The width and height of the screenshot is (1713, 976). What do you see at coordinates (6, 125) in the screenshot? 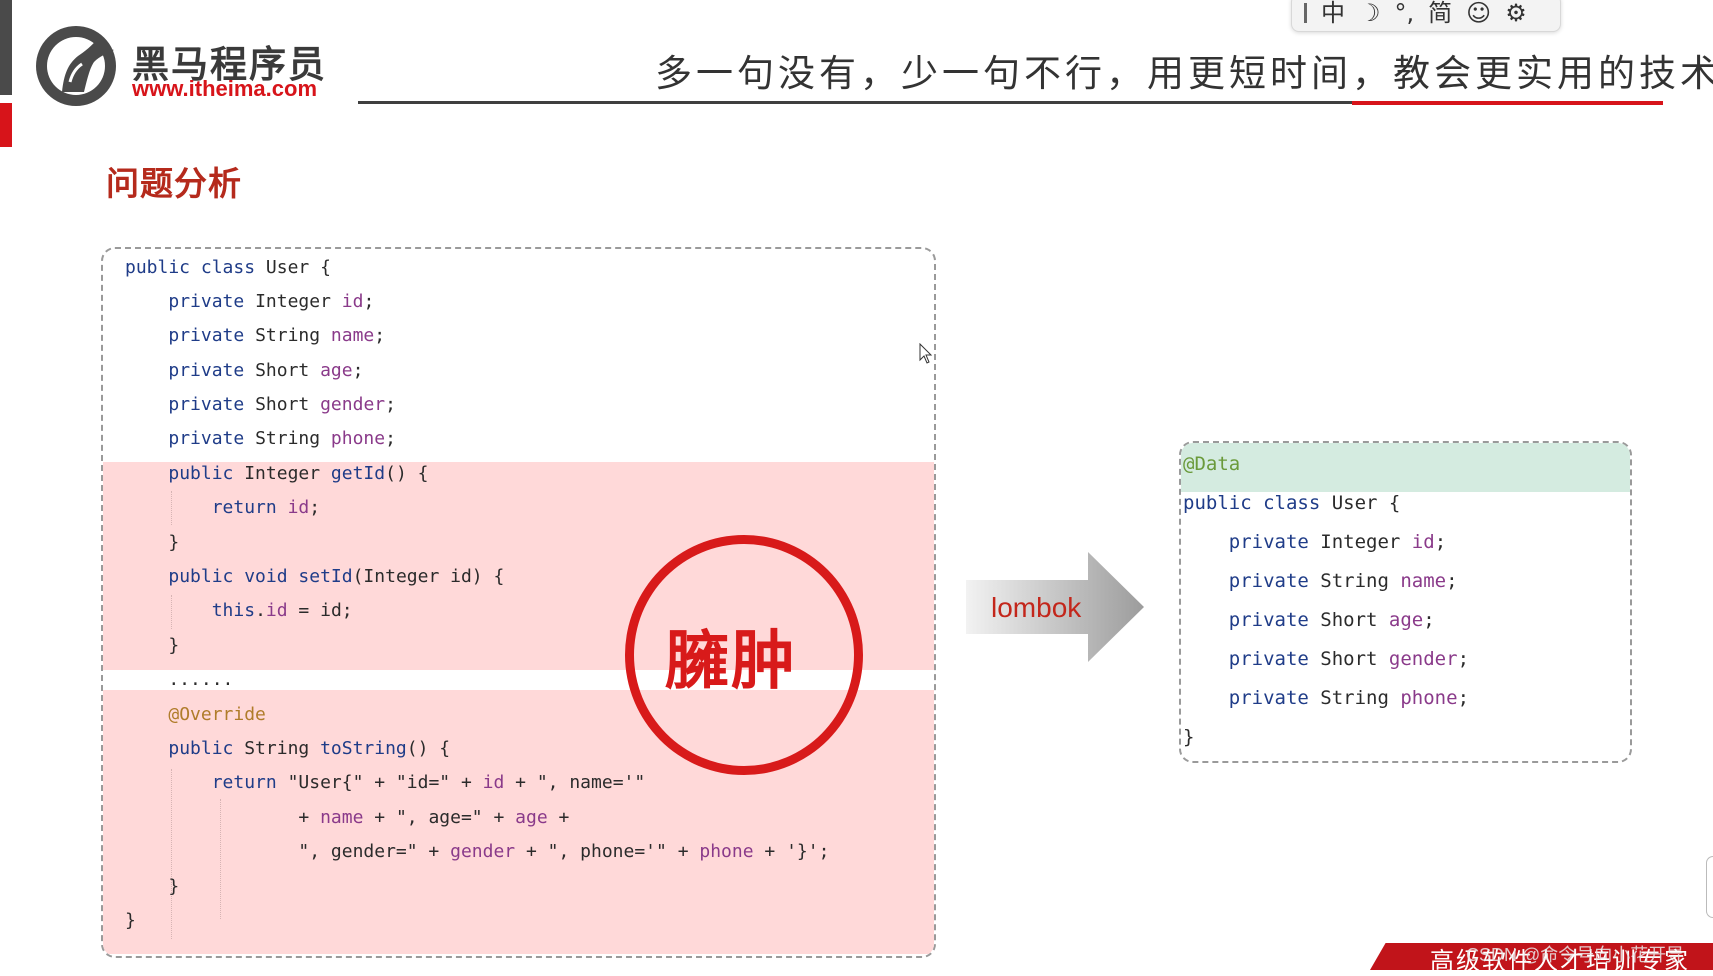
I see `left-accent-bar-red` at bounding box center [6, 125].